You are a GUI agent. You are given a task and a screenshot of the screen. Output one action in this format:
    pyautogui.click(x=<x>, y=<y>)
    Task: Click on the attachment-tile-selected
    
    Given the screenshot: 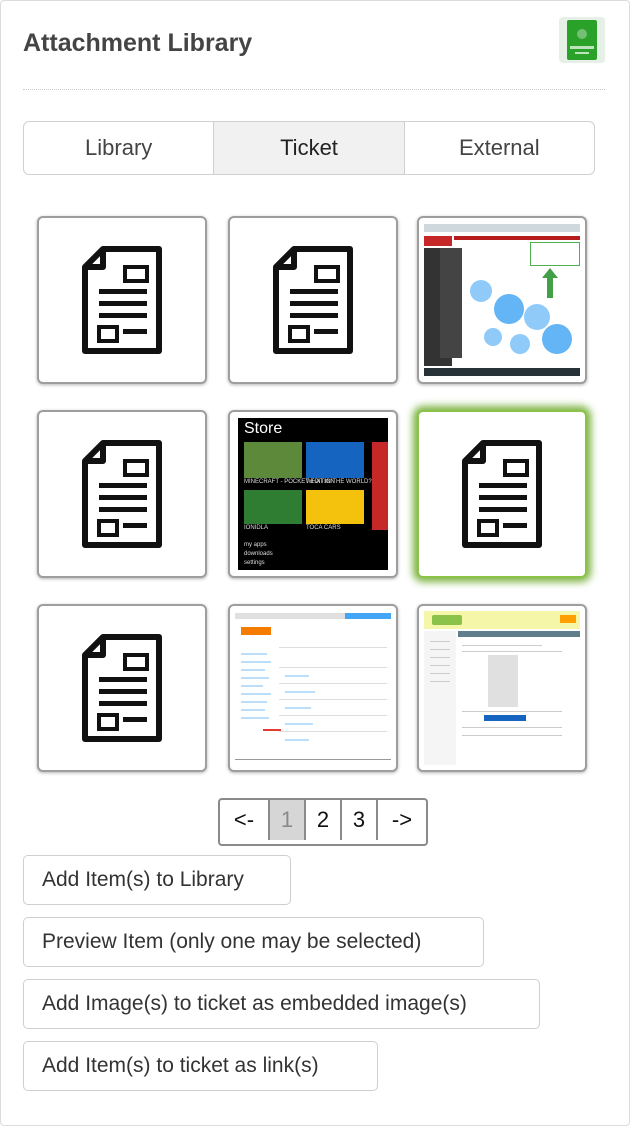 What is the action you would take?
    pyautogui.click(x=502, y=494)
    